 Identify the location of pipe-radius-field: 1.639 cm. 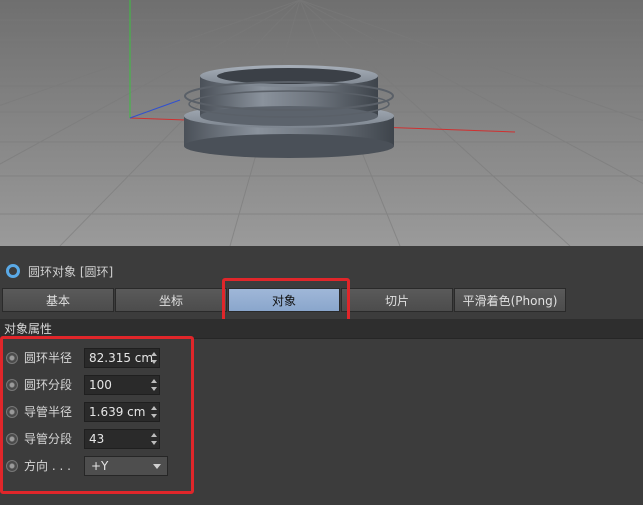
(122, 411).